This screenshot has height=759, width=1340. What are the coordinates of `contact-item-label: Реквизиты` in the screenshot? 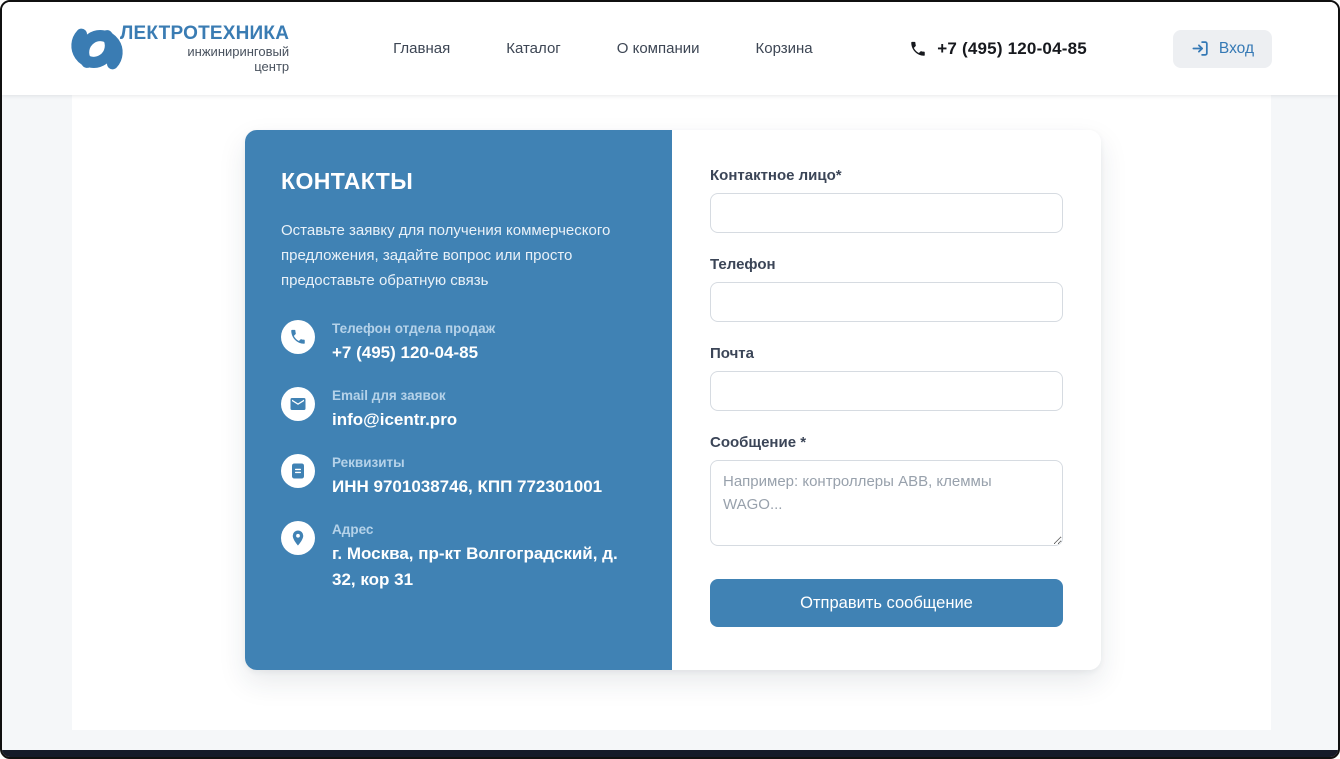 It's located at (368, 462).